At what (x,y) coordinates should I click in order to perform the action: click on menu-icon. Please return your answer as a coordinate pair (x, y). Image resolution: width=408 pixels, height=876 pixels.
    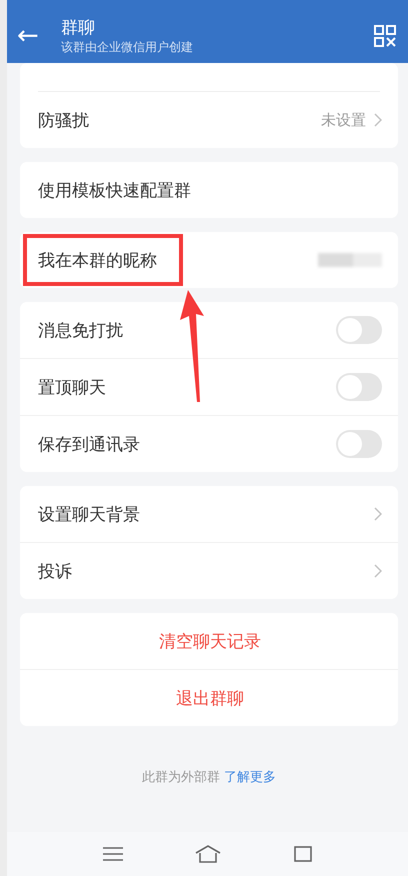
    Looking at the image, I should click on (113, 854).